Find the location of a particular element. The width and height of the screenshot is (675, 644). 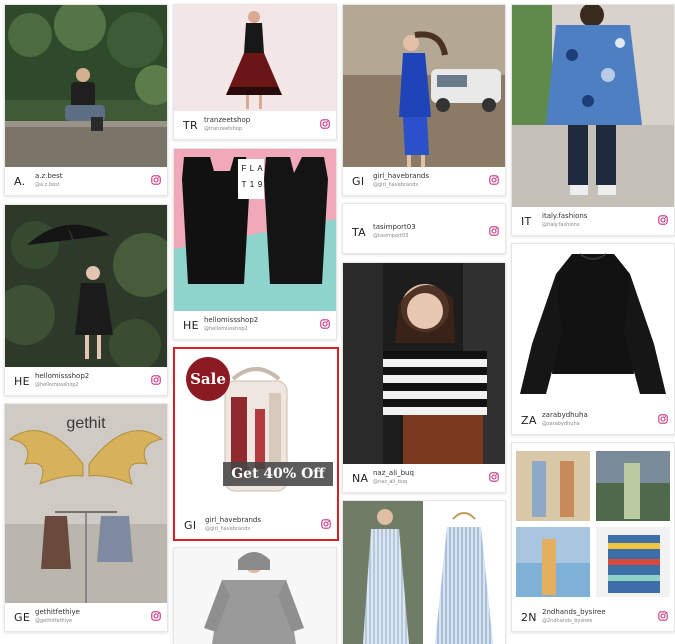

svg-text: L is located at coordinates (252, 168).